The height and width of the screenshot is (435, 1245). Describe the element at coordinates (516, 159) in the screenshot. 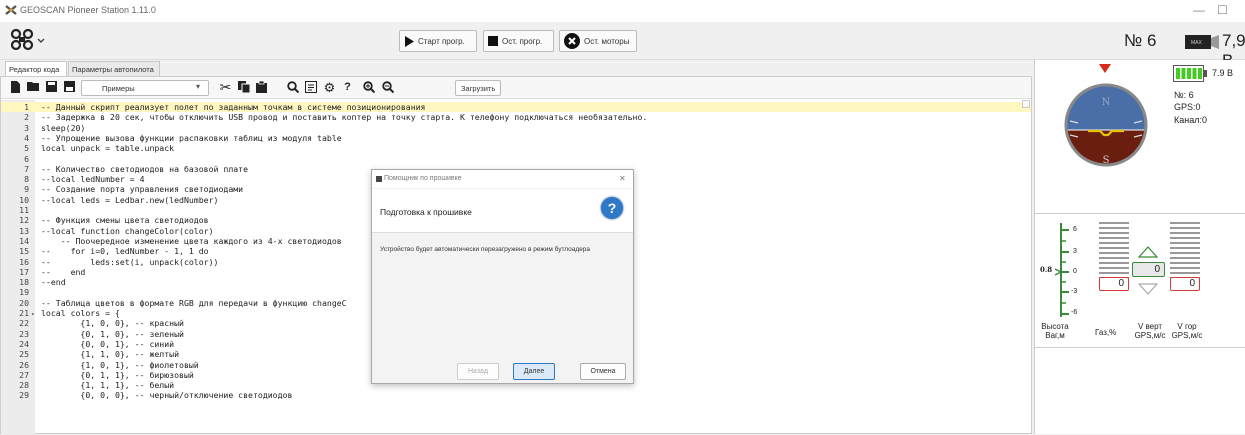

I see `code-line: 6` at that location.